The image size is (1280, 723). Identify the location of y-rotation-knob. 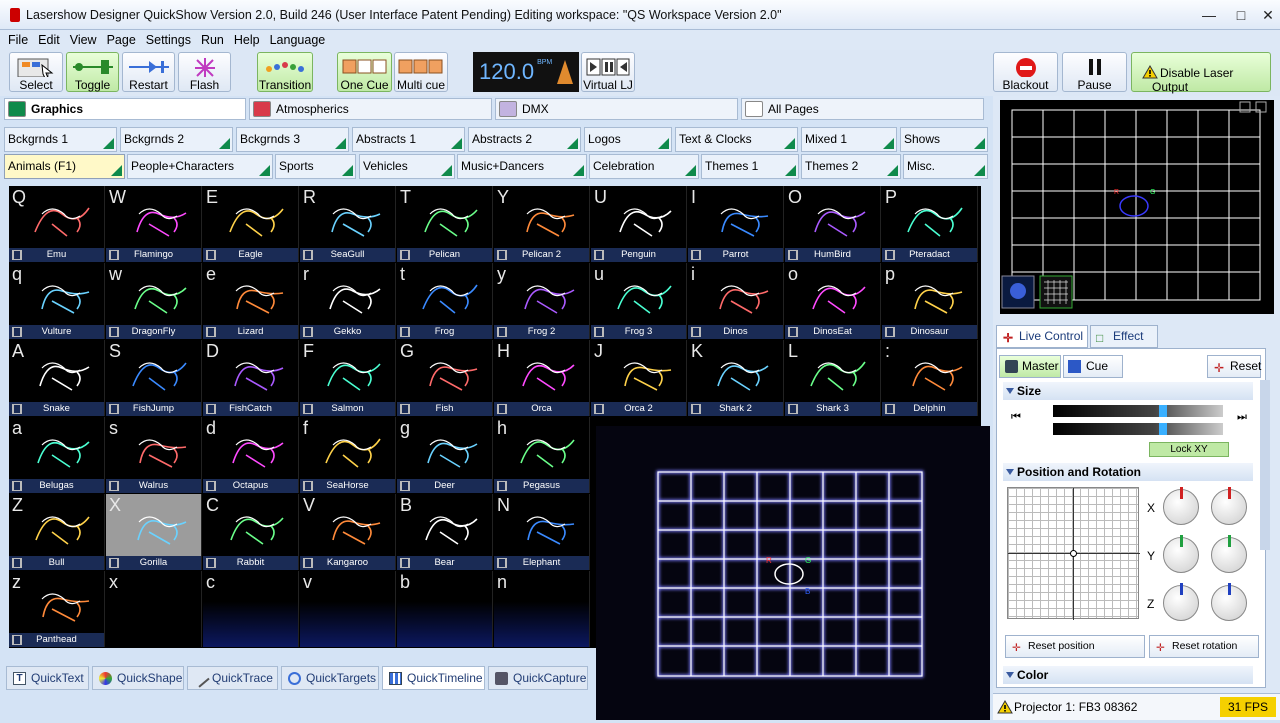
(1229, 554).